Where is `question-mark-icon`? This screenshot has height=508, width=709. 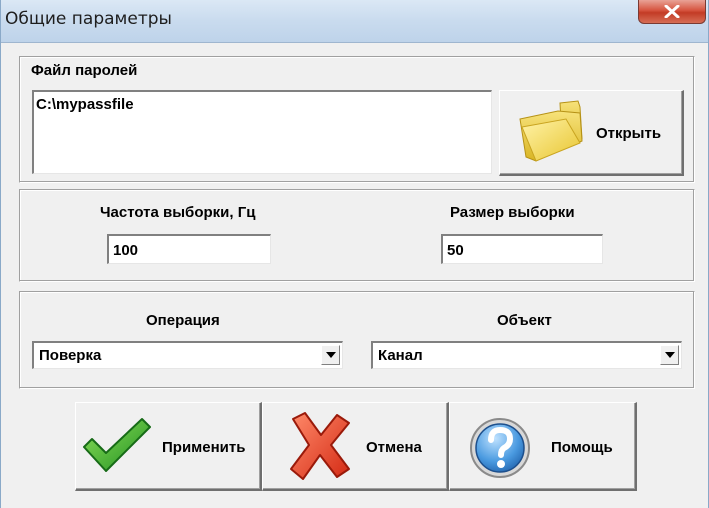 question-mark-icon is located at coordinates (500, 448).